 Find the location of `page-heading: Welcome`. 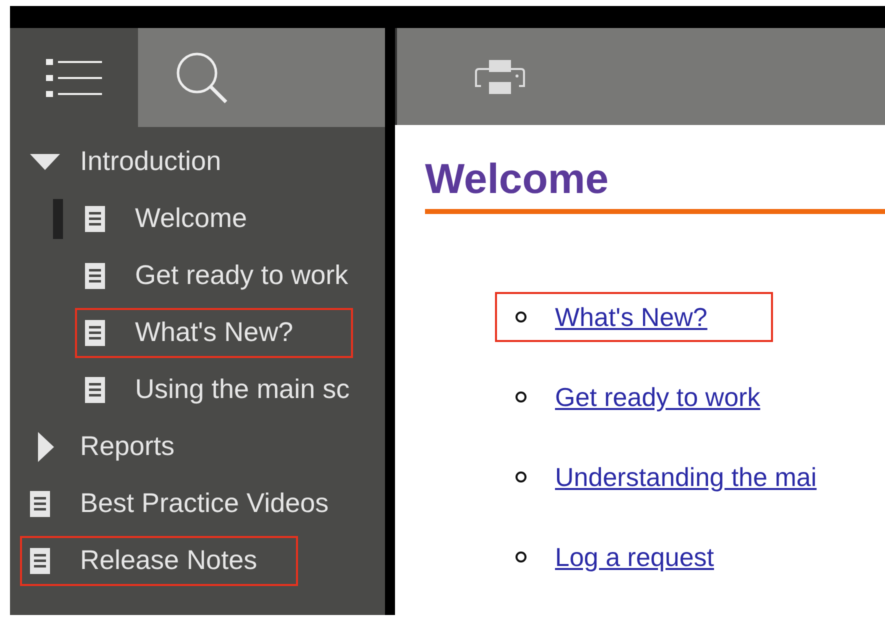

page-heading: Welcome is located at coordinates (517, 179).